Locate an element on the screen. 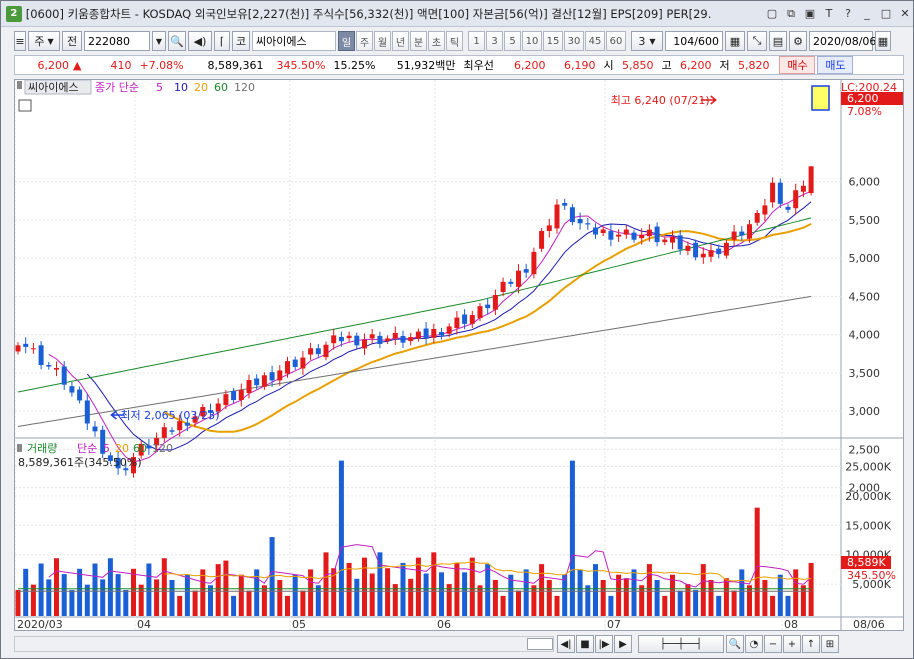 The image size is (914, 659). sell-button: 매도 is located at coordinates (835, 65).